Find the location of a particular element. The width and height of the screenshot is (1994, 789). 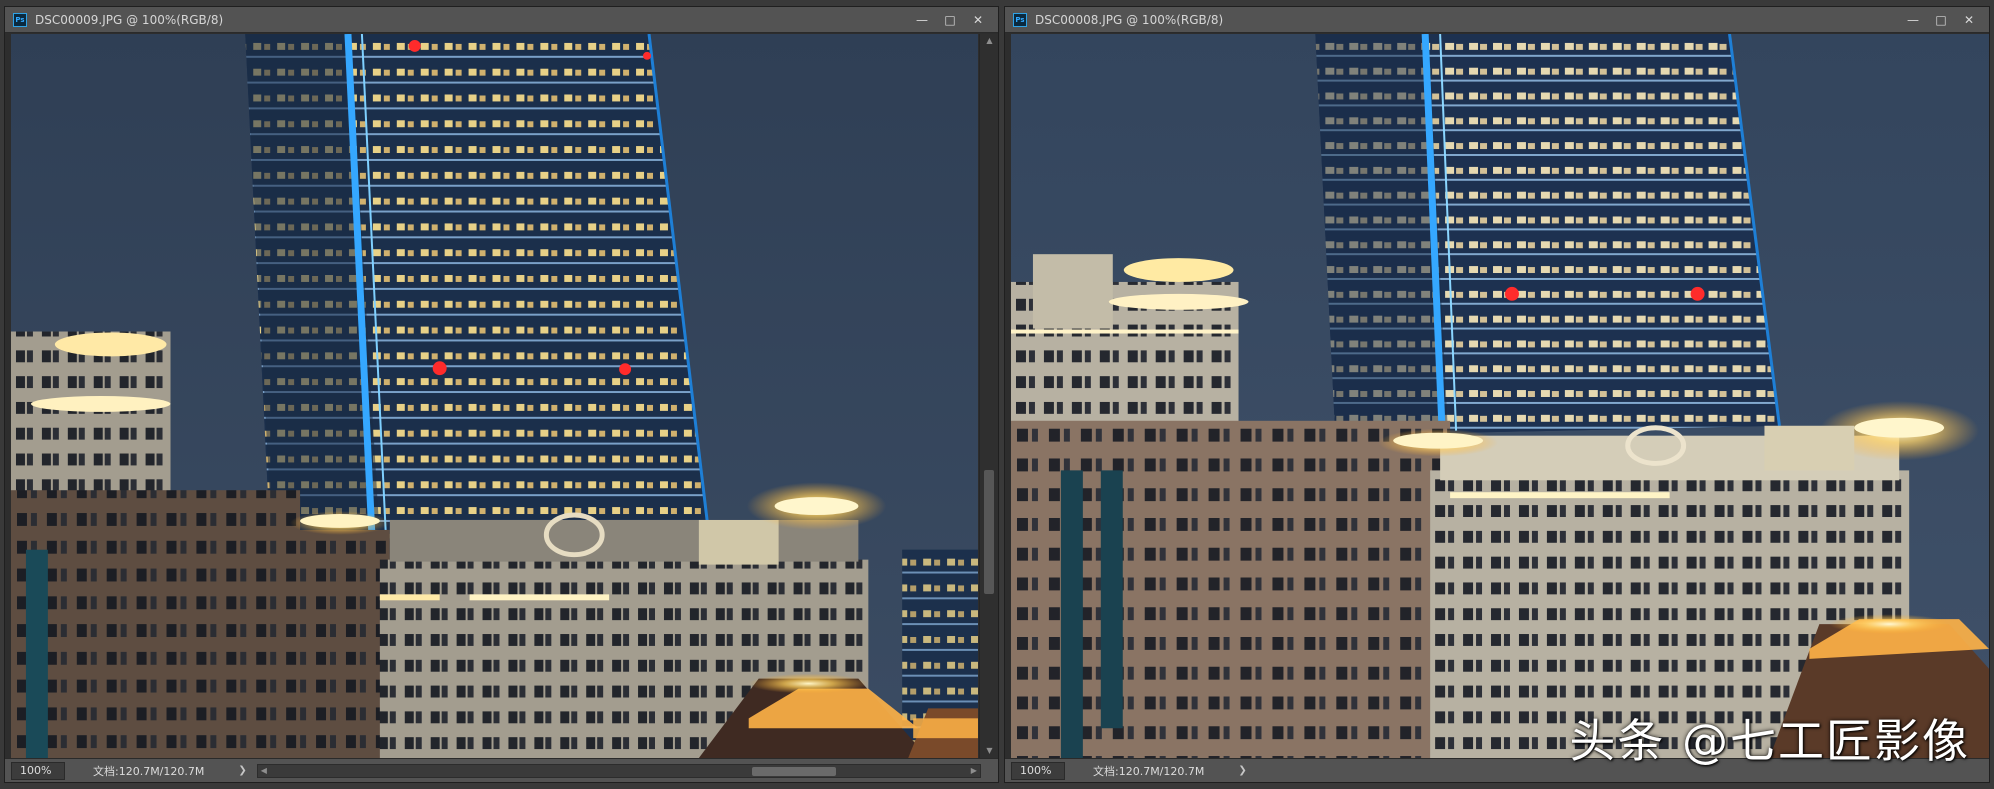

vertical-scrollbar: ▲ ▼ is located at coordinates (988, 396).